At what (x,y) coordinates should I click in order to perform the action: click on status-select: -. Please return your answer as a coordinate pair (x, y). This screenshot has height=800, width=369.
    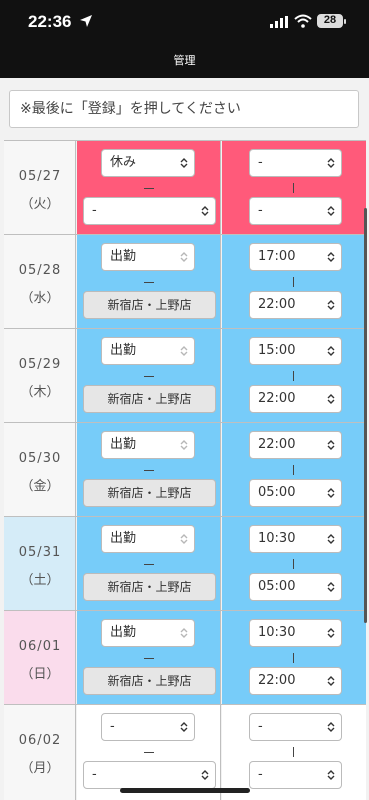
    Looking at the image, I should click on (148, 727).